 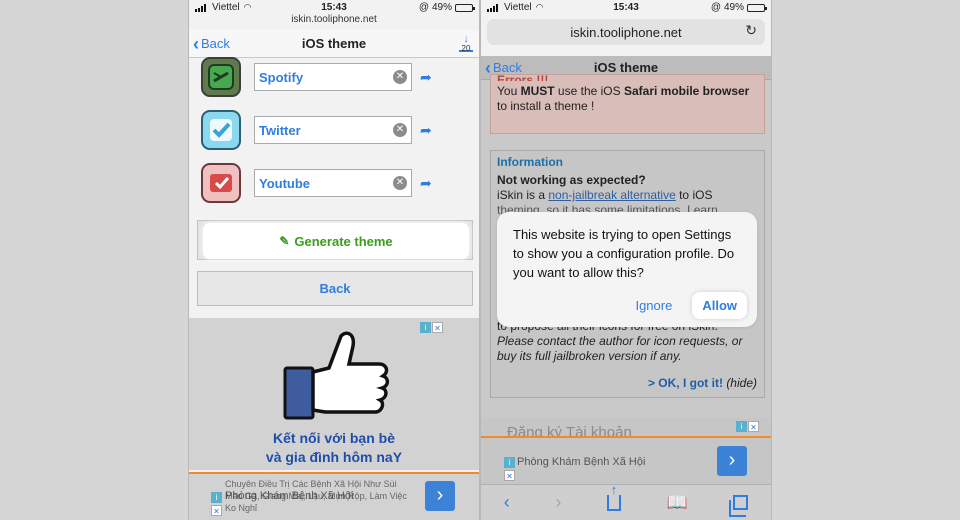 What do you see at coordinates (334, 43) in the screenshot?
I see `page-title: iOS theme` at bounding box center [334, 43].